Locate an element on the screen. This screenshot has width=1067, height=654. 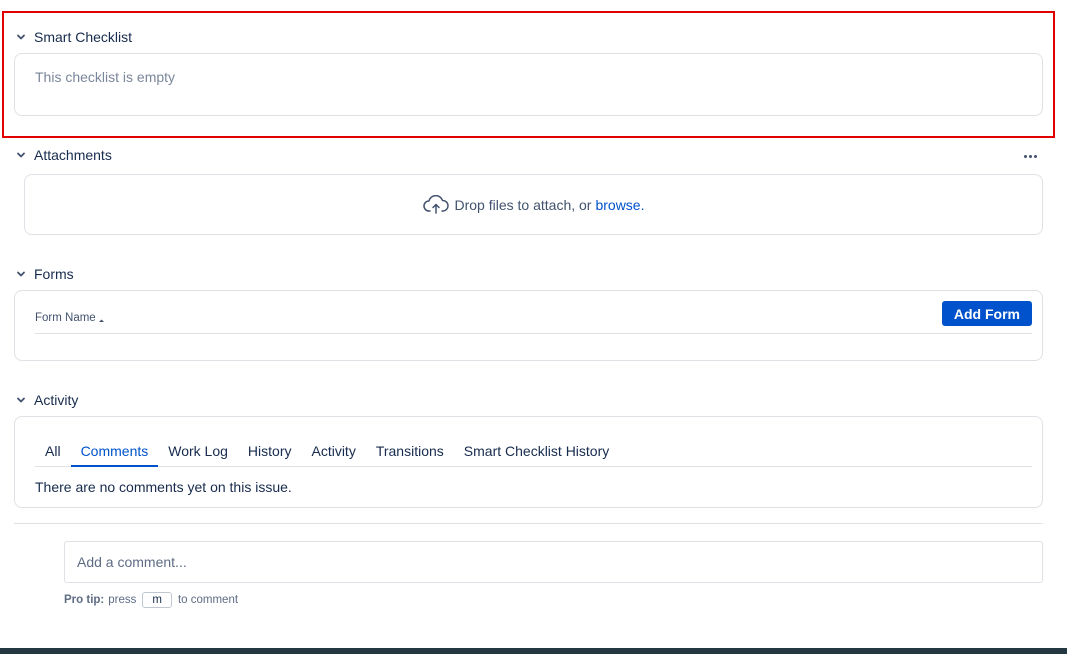
forms-panel: Form Name Add Form is located at coordinates (528, 325).